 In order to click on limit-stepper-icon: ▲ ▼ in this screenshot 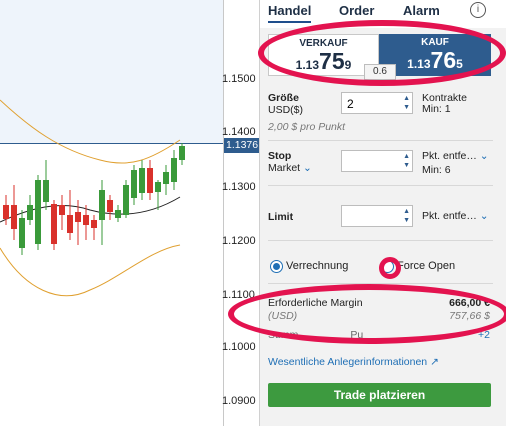, I will do `click(406, 216)`.